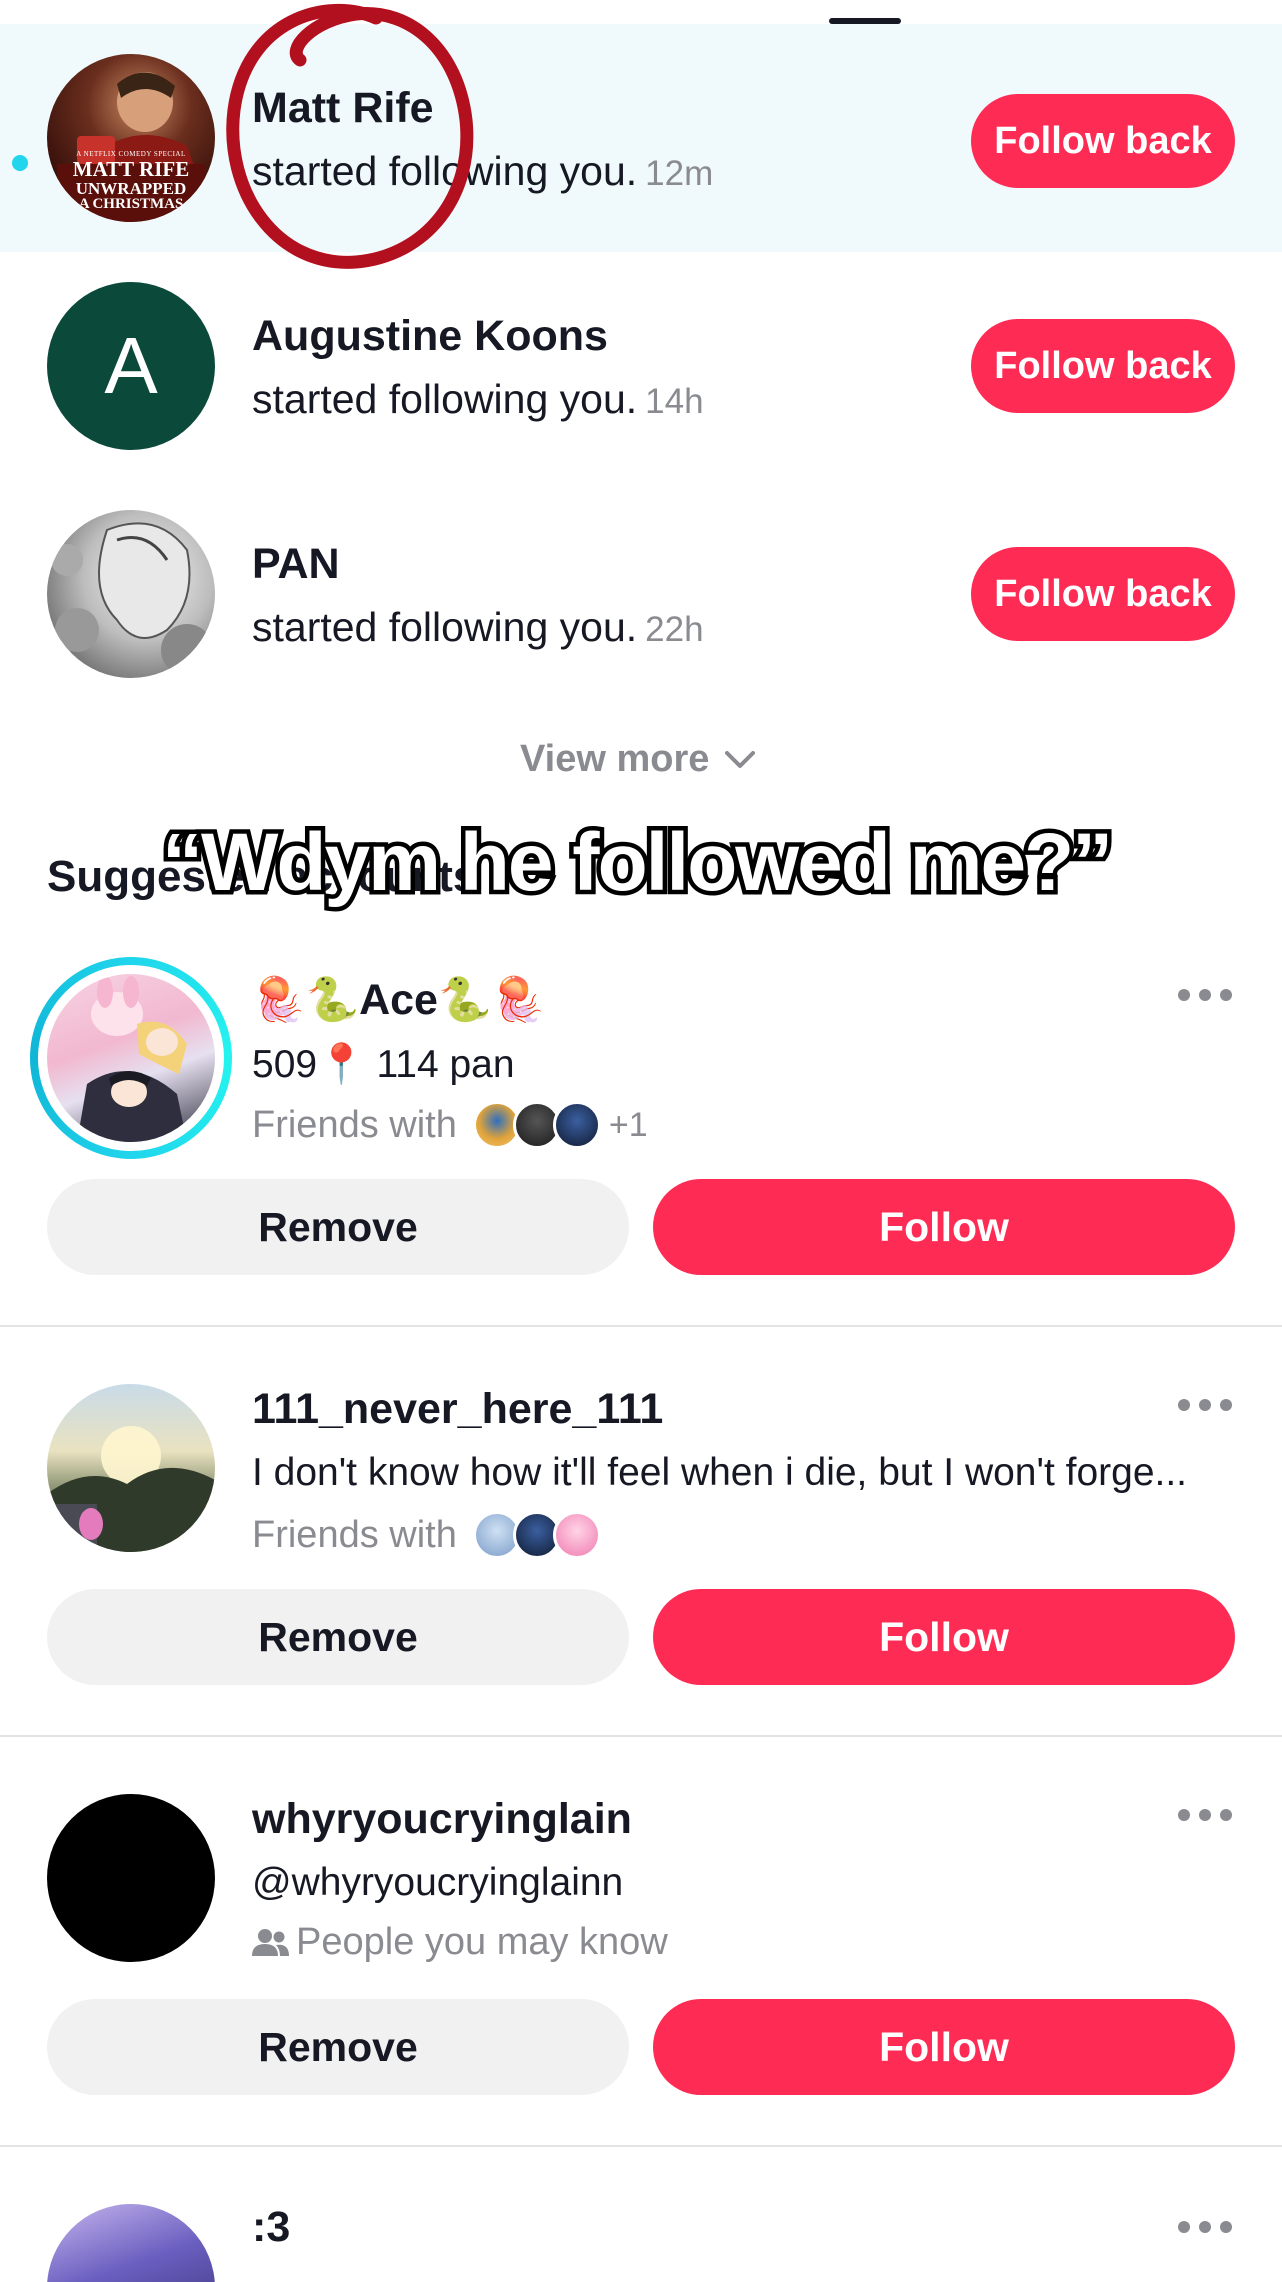 The height and width of the screenshot is (2282, 1282). I want to click on people-you-may-know-label: People you may know, so click(482, 1942).